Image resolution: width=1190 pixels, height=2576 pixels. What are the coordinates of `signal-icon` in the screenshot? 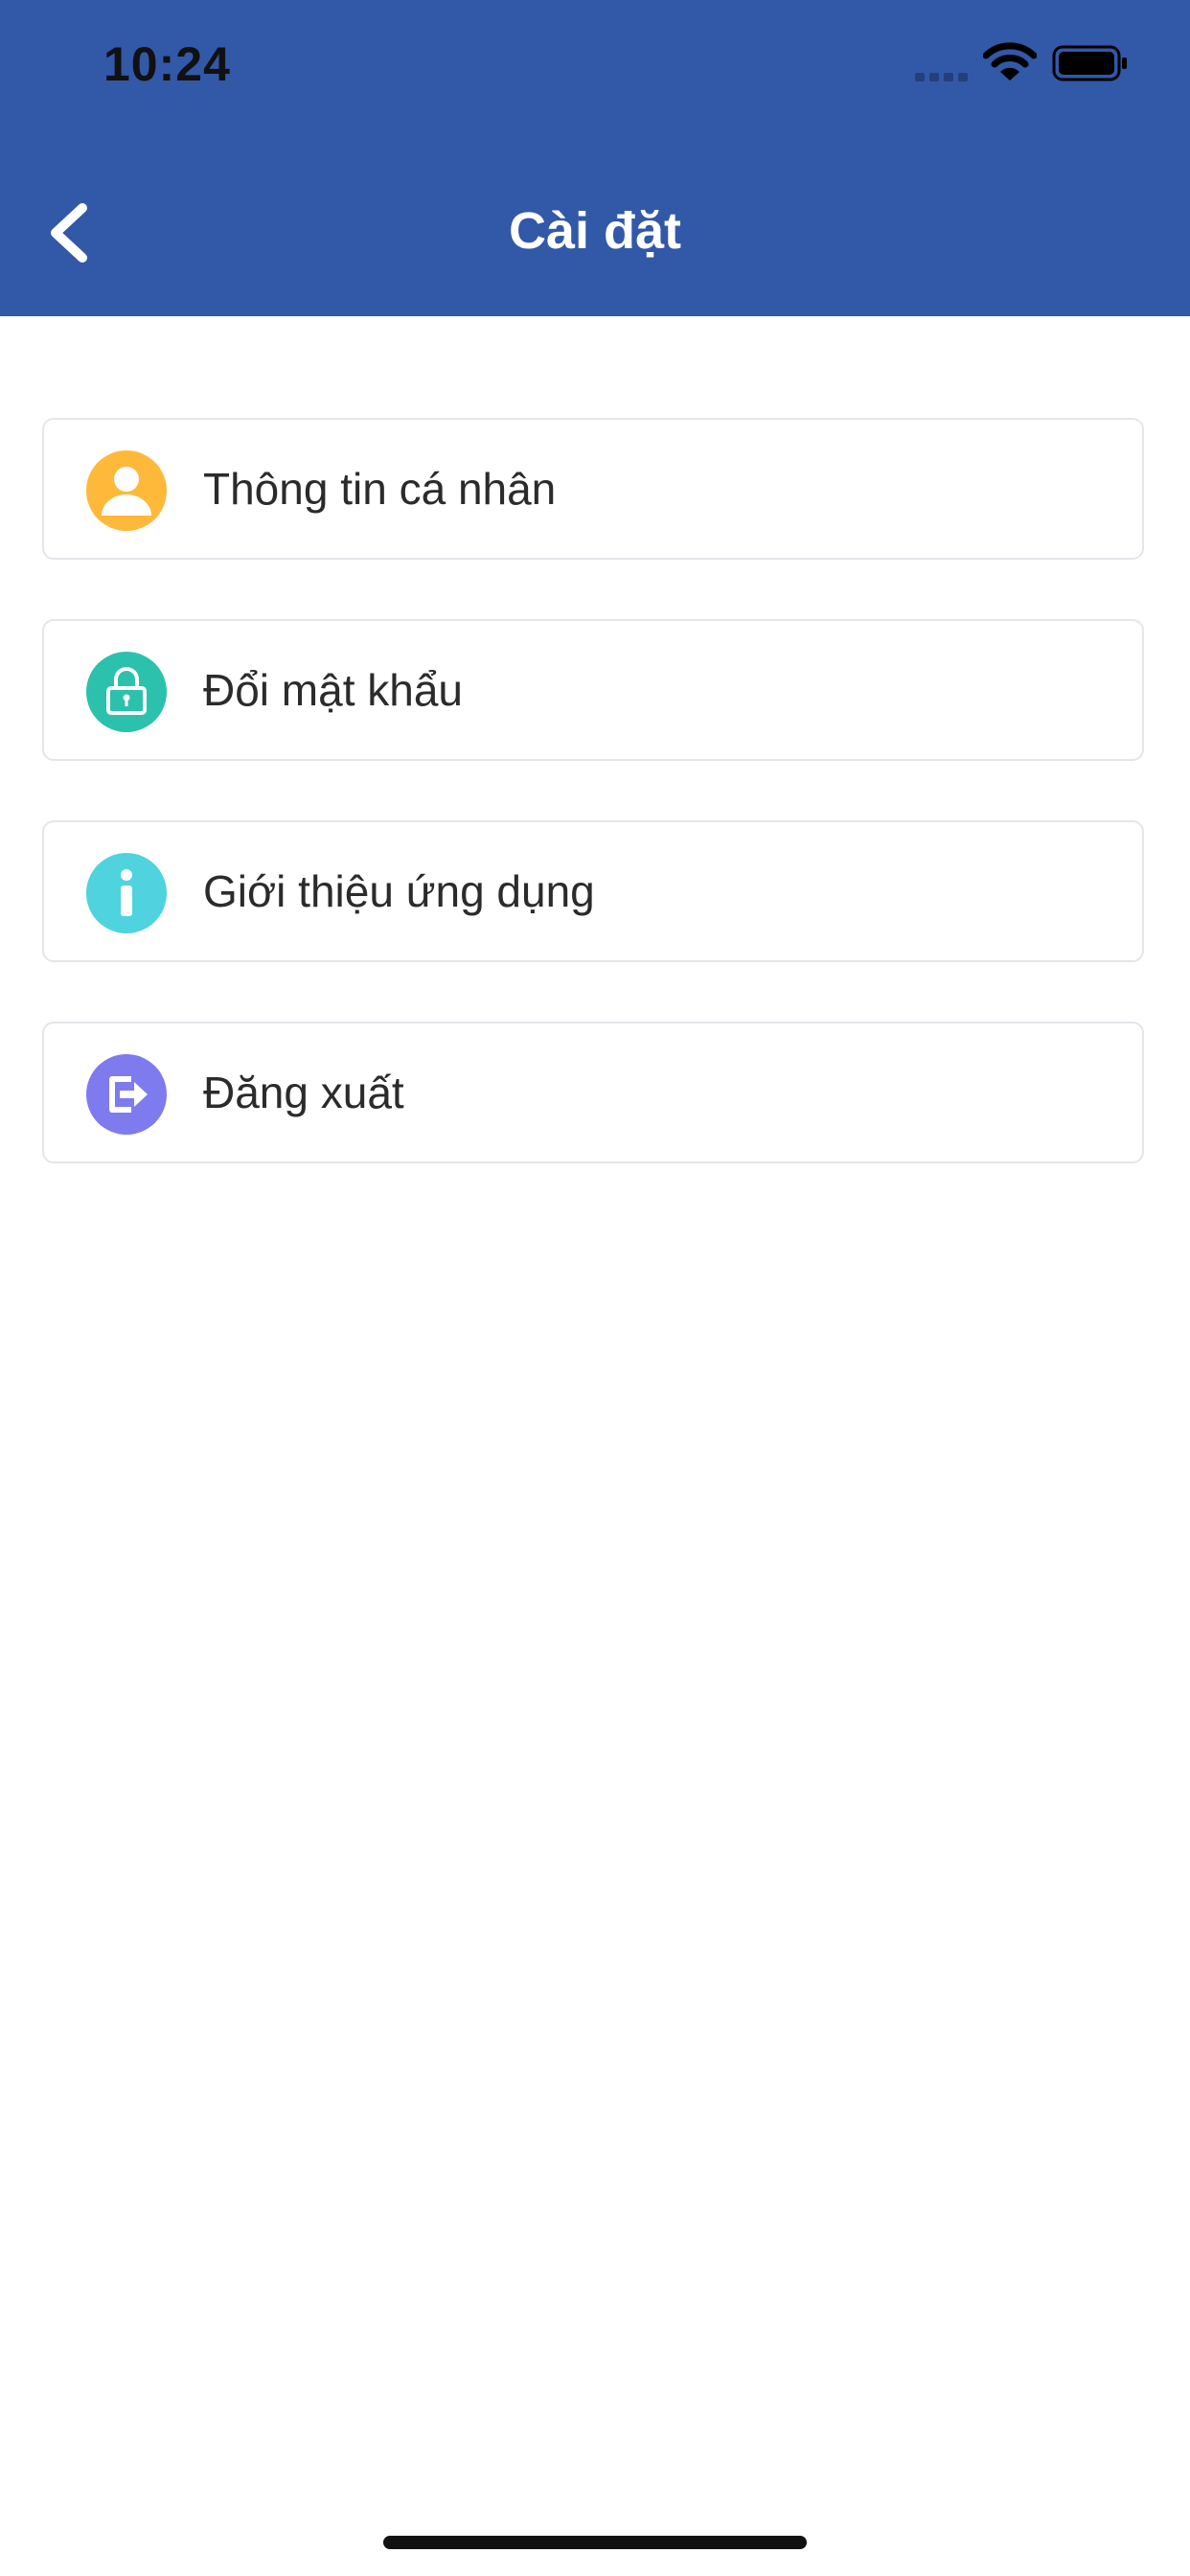 It's located at (942, 77).